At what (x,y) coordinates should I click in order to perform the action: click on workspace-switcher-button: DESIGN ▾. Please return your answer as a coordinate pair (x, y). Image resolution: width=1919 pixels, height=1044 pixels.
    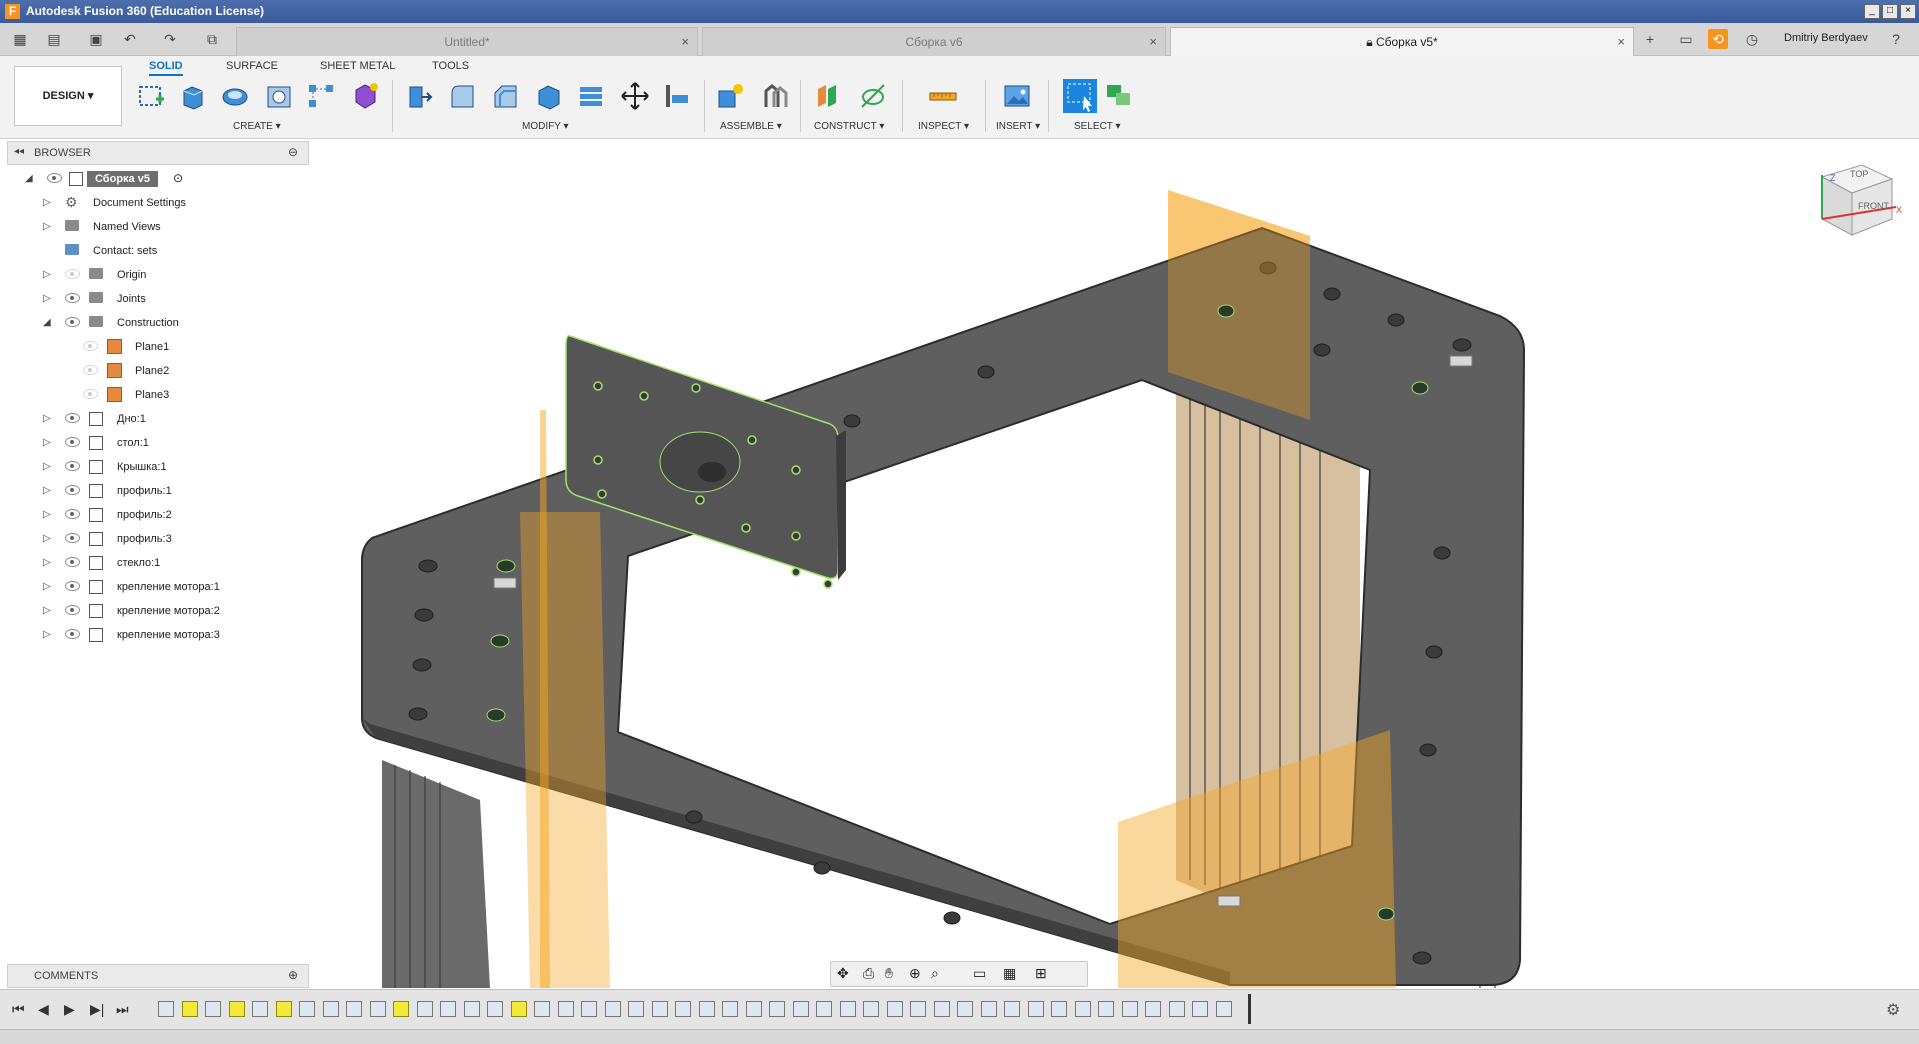
    Looking at the image, I should click on (68, 96).